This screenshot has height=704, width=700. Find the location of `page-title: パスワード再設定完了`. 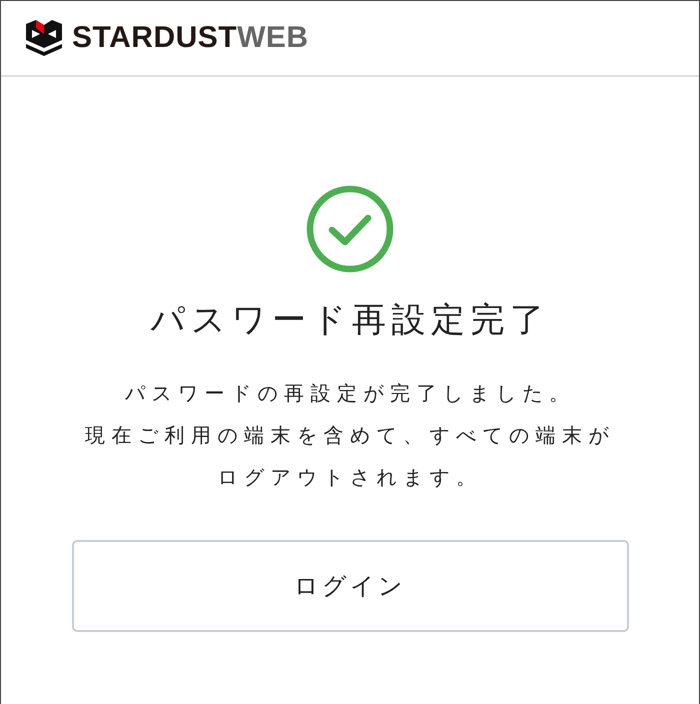

page-title: パスワード再設定完了 is located at coordinates (350, 320).